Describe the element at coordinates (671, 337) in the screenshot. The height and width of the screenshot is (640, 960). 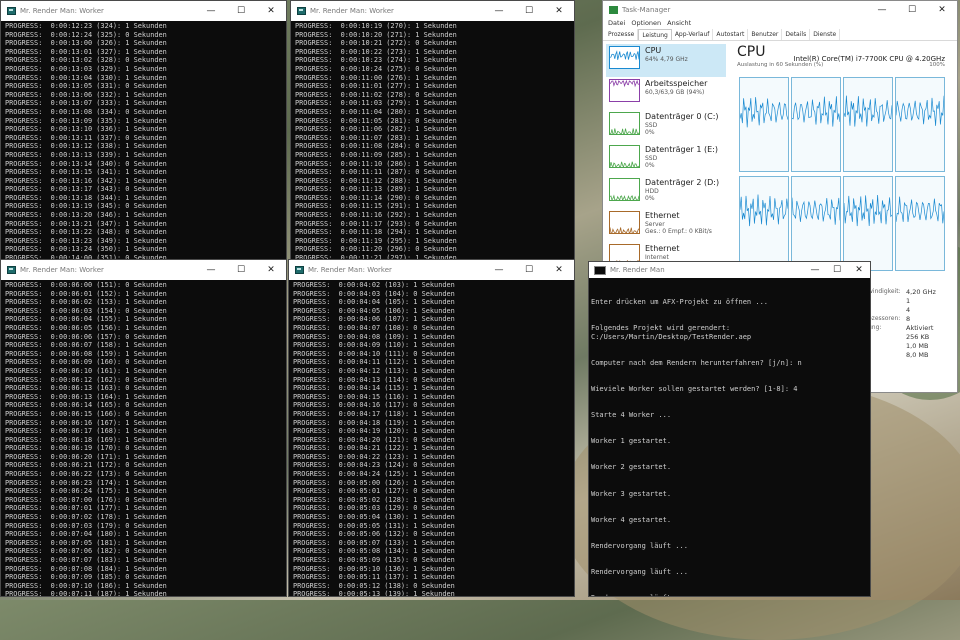
I see `console-line: C:/Users/Martin/Desktop/TestRender.aep` at that location.